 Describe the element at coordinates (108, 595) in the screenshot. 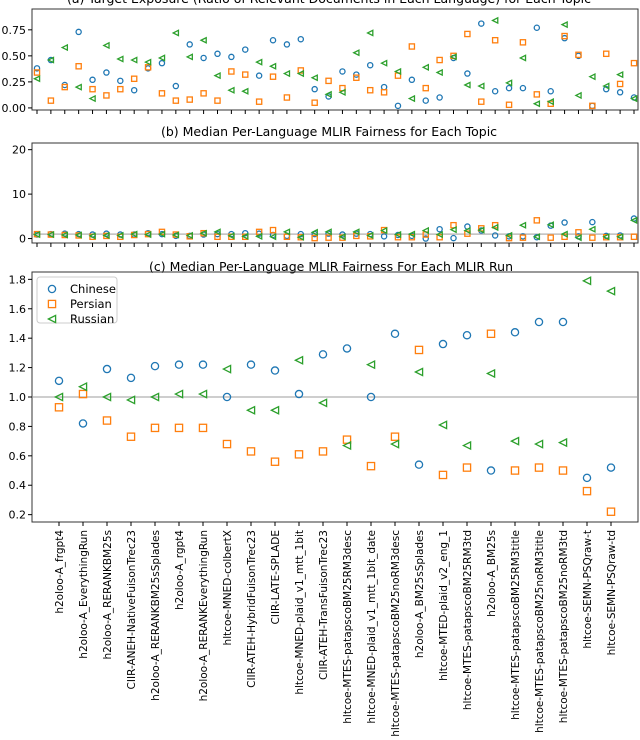

I see `x-tick-label: h2oloo-A_RERANKBM25s` at that location.